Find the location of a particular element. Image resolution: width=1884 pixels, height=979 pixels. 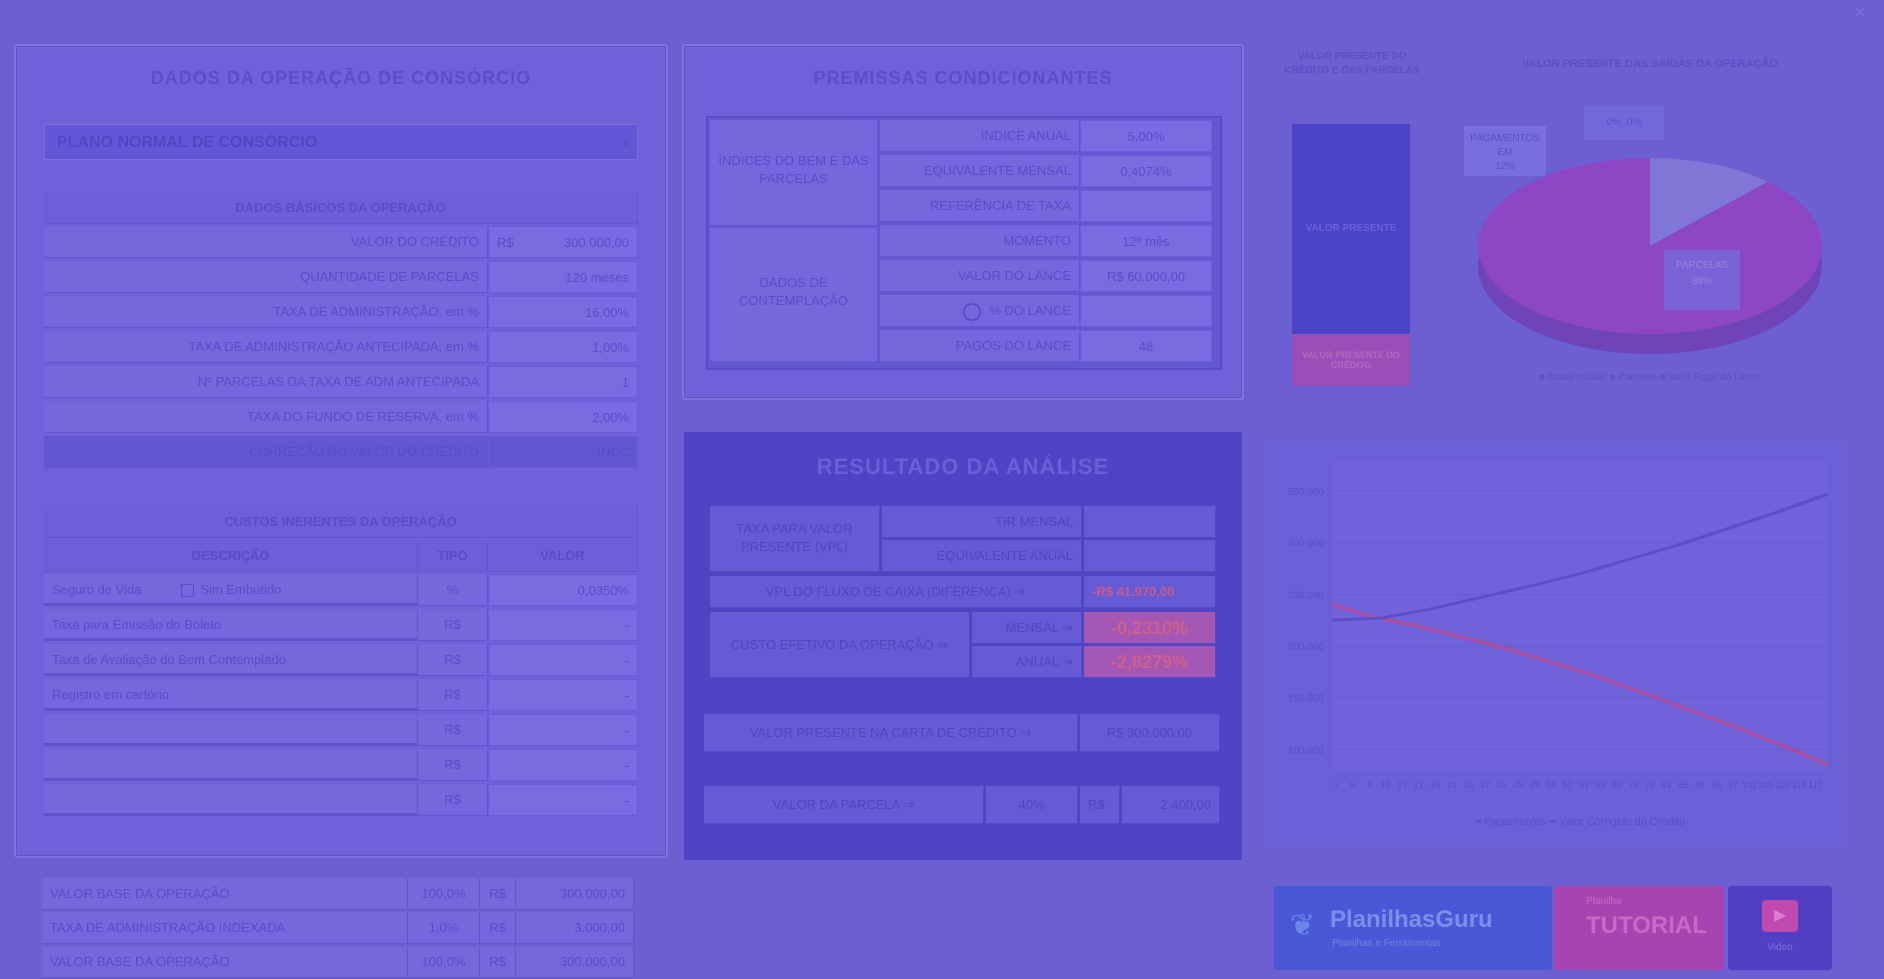

checkbox-icon is located at coordinates (188, 591).